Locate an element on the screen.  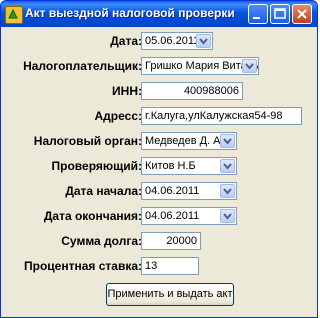
rate-field: 13 is located at coordinates (170, 266).